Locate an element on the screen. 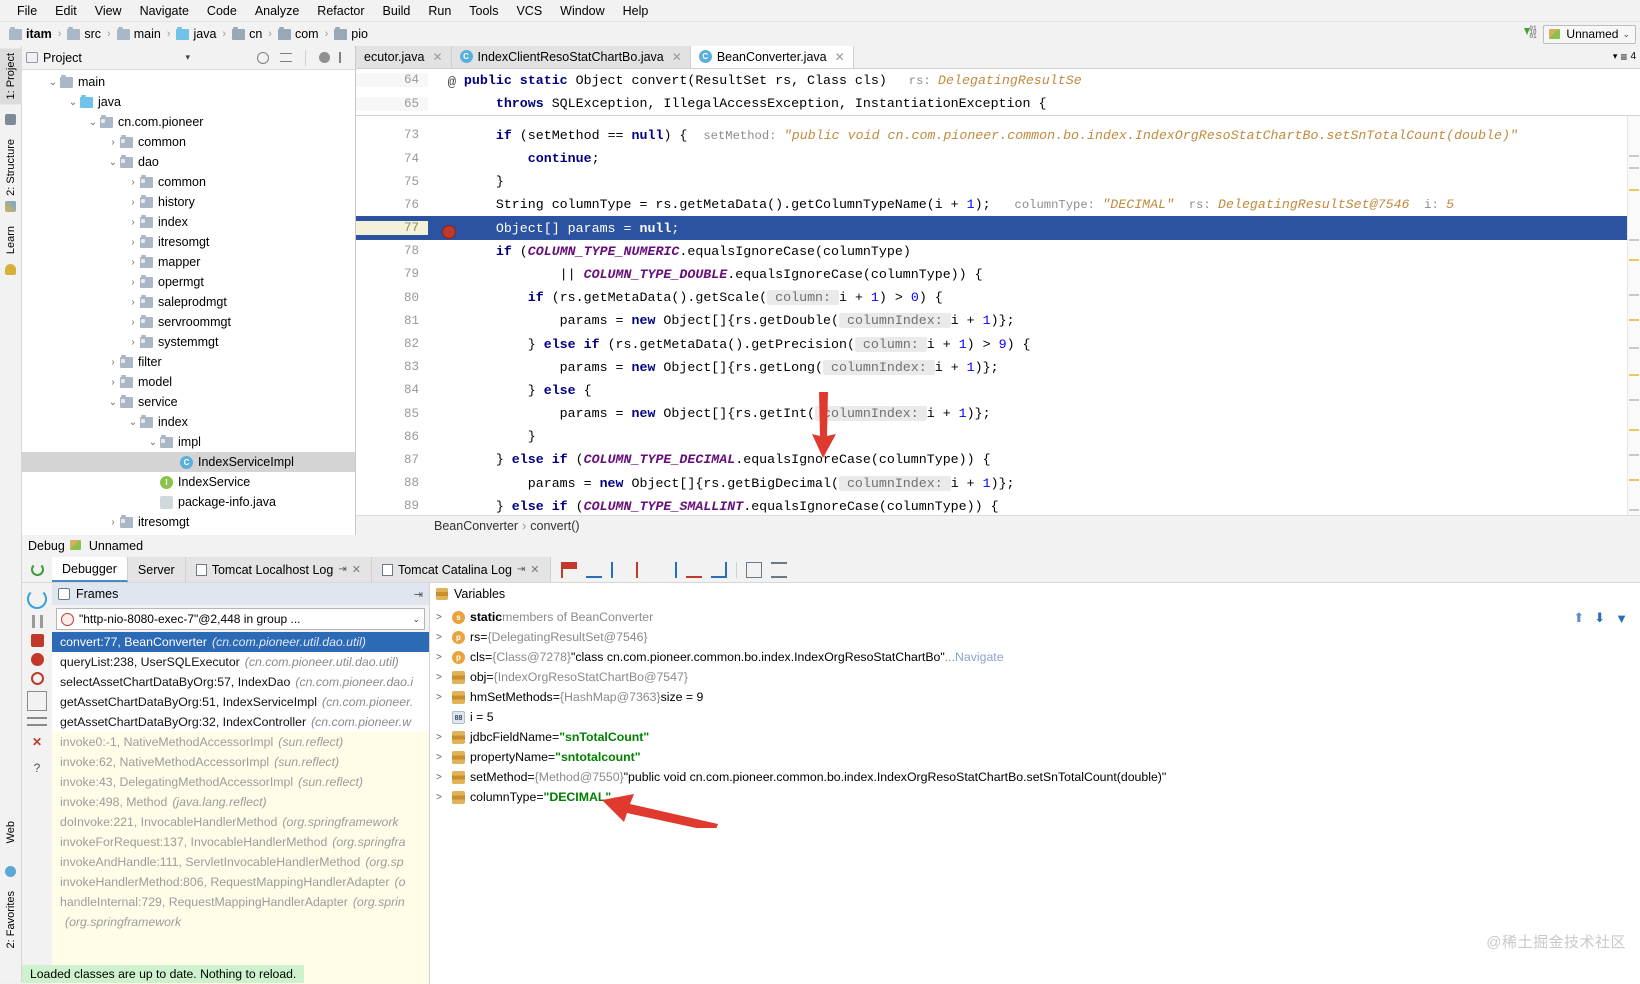  menu-item-edit: Edit is located at coordinates (66, 11).